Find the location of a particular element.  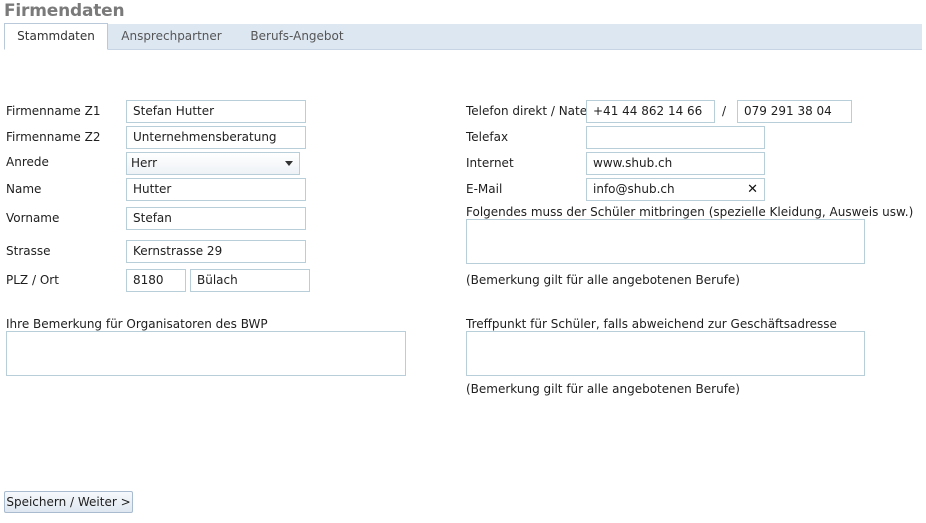

firmenname-z2-input: Unternehmensberatung is located at coordinates (216, 137).